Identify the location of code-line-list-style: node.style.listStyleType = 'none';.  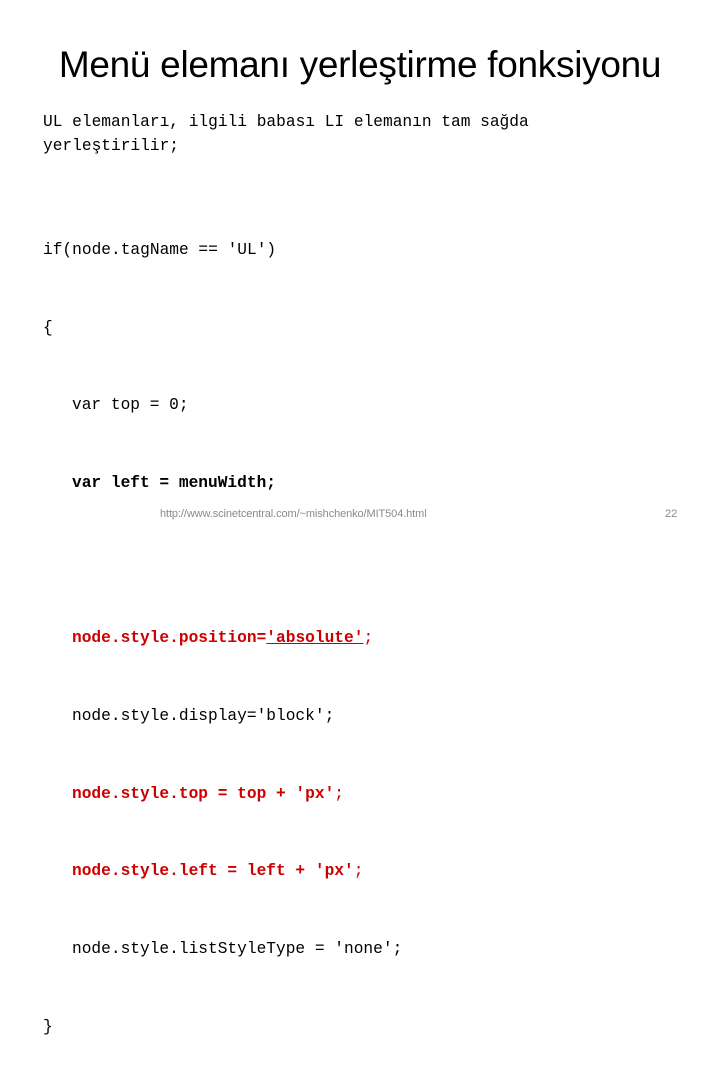
(237, 949).